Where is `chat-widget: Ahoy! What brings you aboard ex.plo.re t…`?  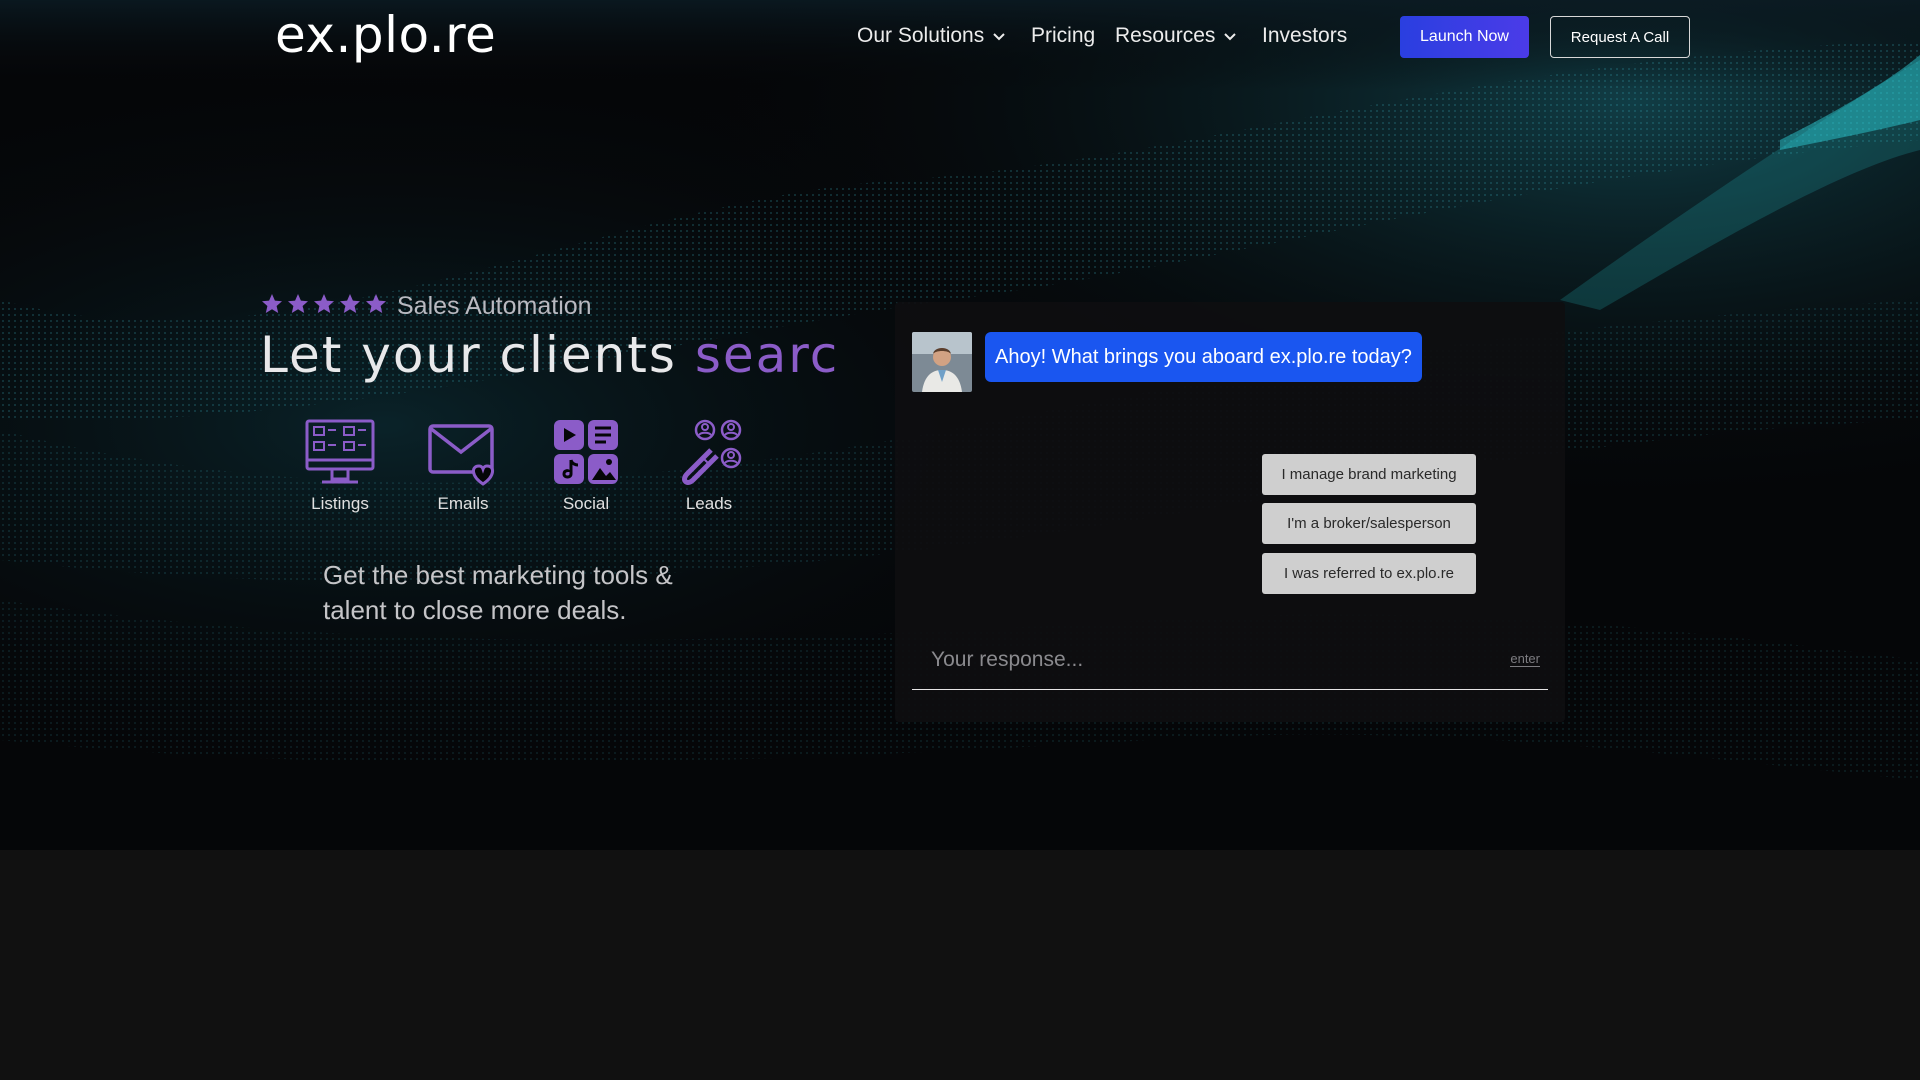 chat-widget: Ahoy! What brings you aboard ex.plo.re t… is located at coordinates (1230, 512).